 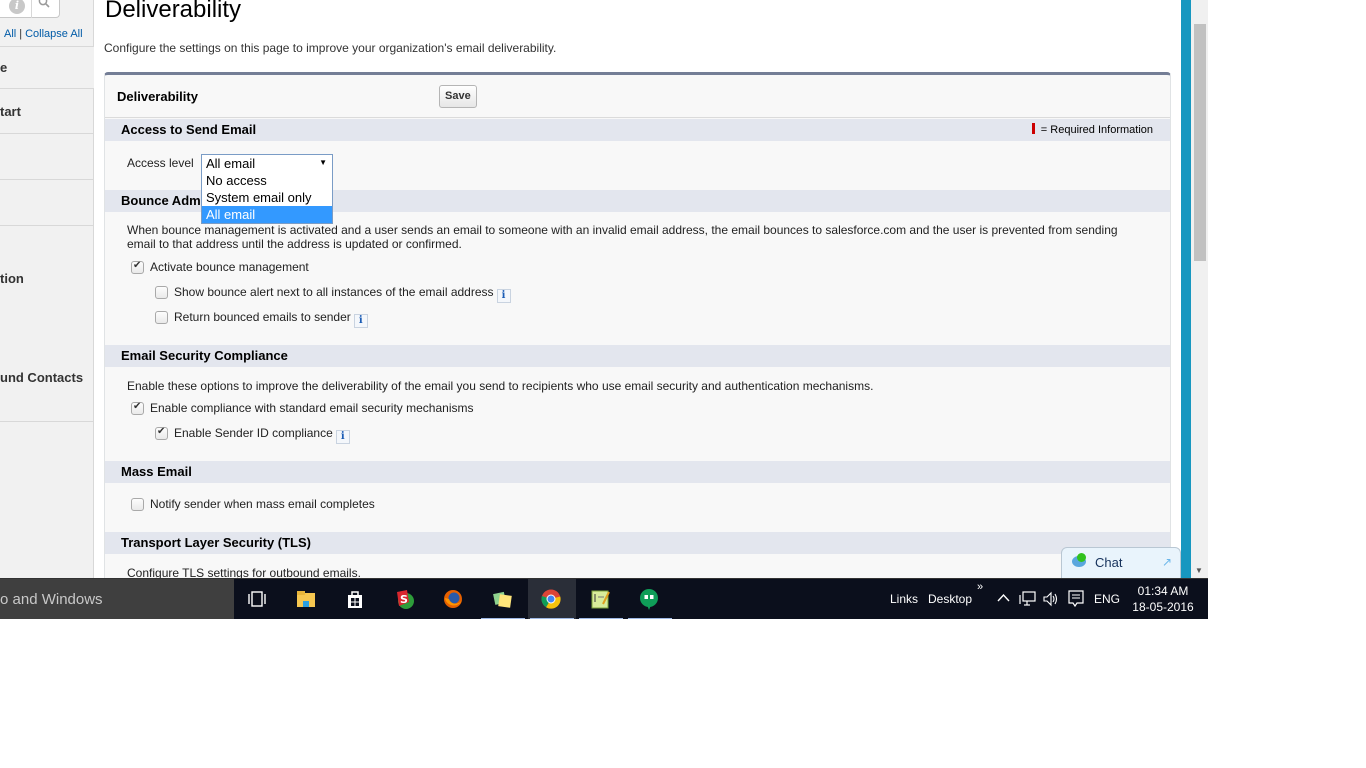 What do you see at coordinates (262, 504) in the screenshot?
I see `notify-mass-email-label: Notify sender when mass email completes` at bounding box center [262, 504].